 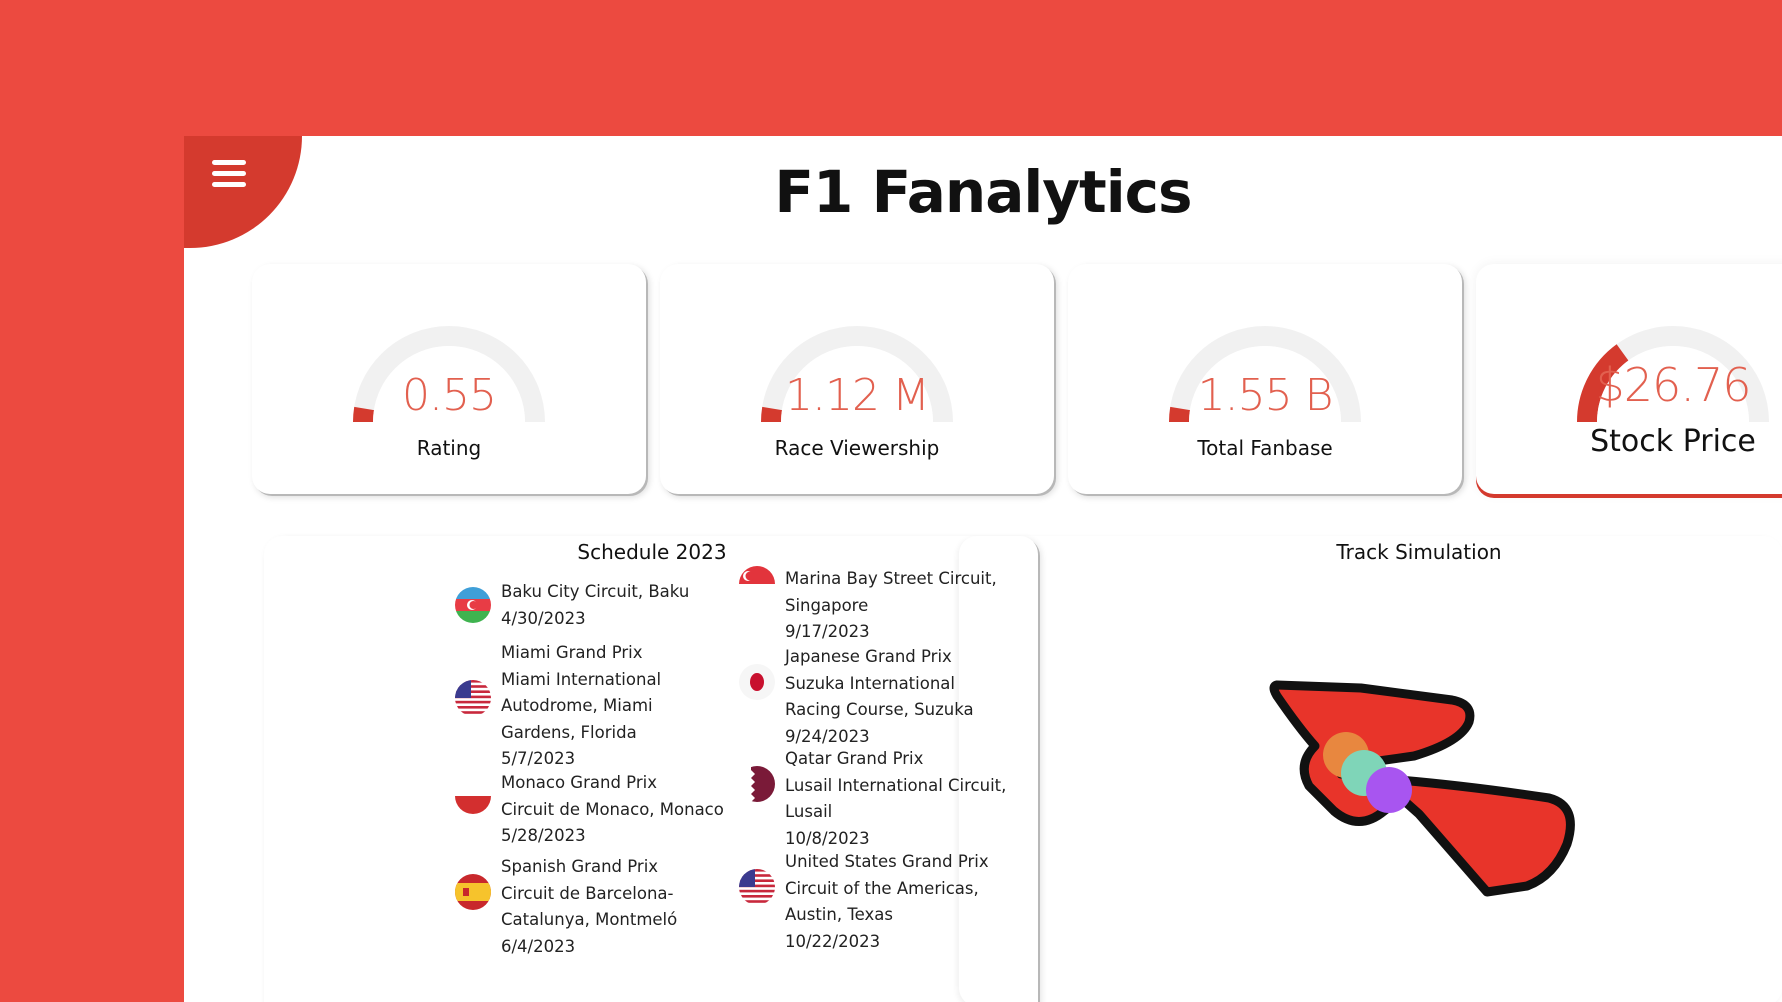 I want to click on singapore-flag-icon, so click(x=757, y=584).